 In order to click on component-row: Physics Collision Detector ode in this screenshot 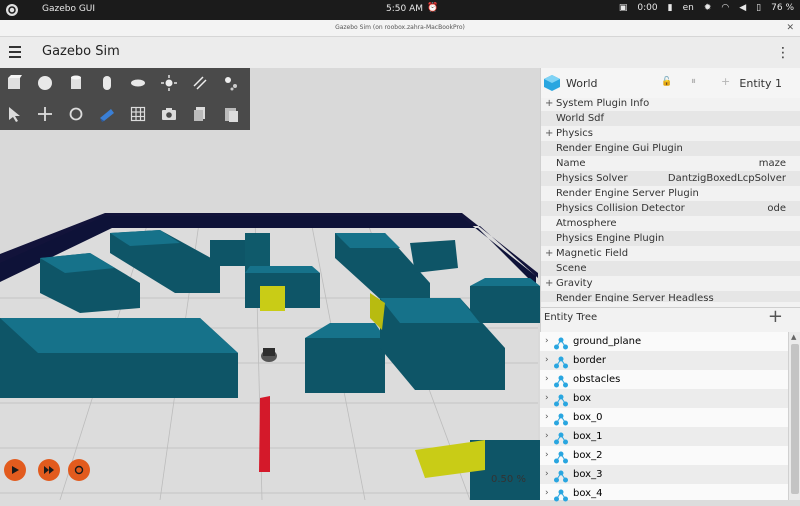, I will do `click(670, 208)`.